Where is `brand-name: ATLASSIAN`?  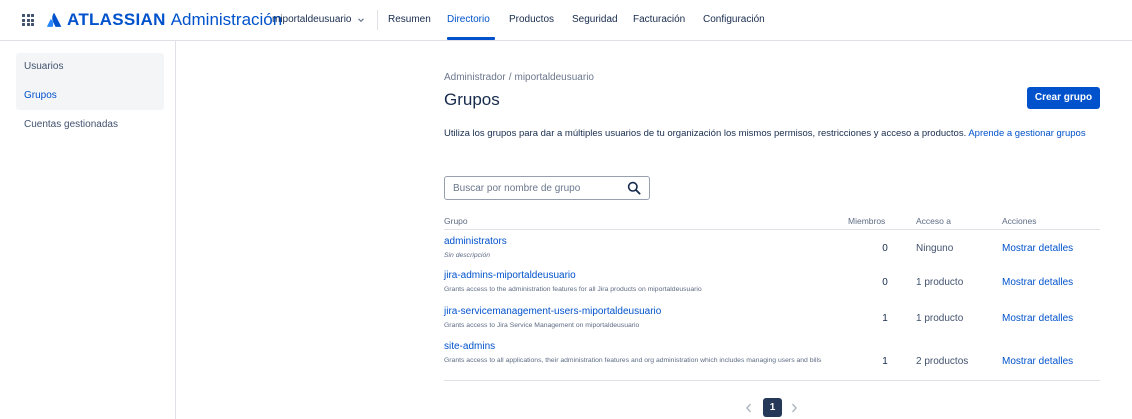 brand-name: ATLASSIAN is located at coordinates (116, 19).